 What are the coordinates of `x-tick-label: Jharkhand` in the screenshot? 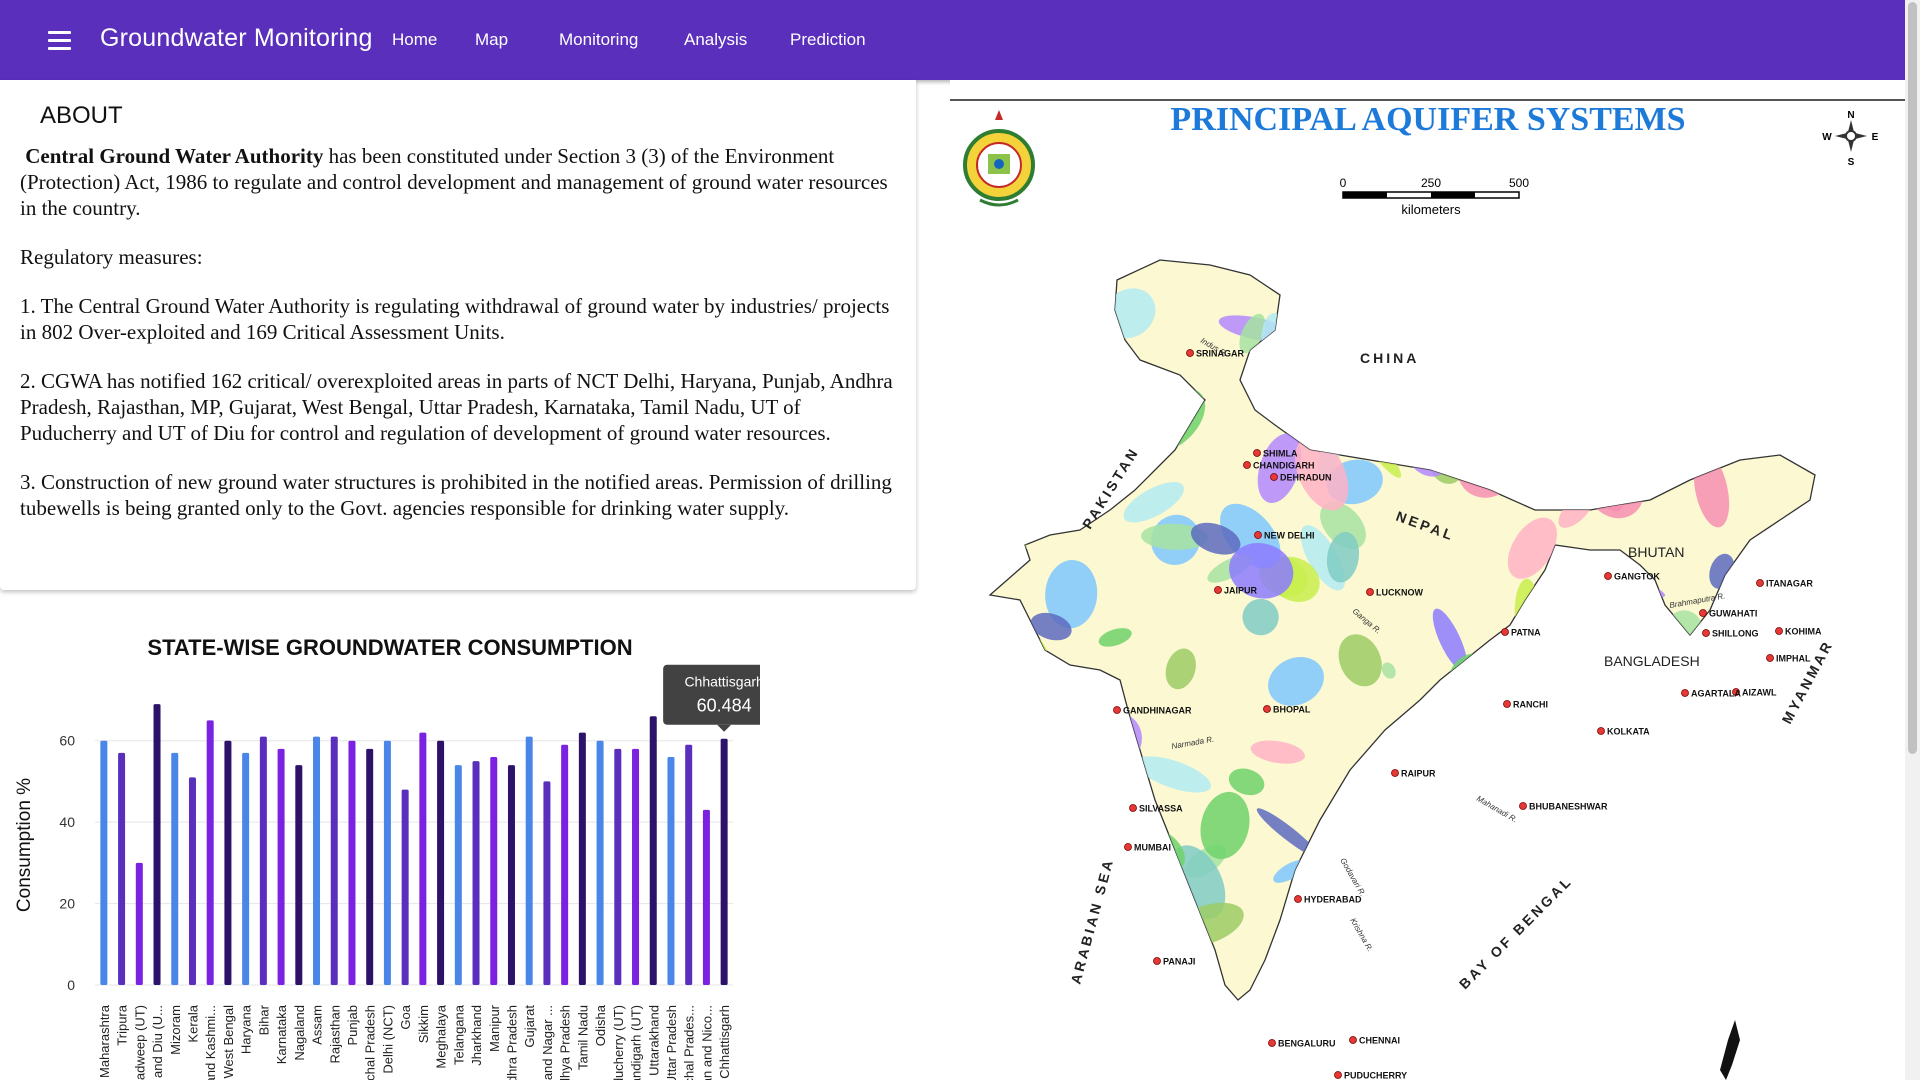 It's located at (476, 1035).